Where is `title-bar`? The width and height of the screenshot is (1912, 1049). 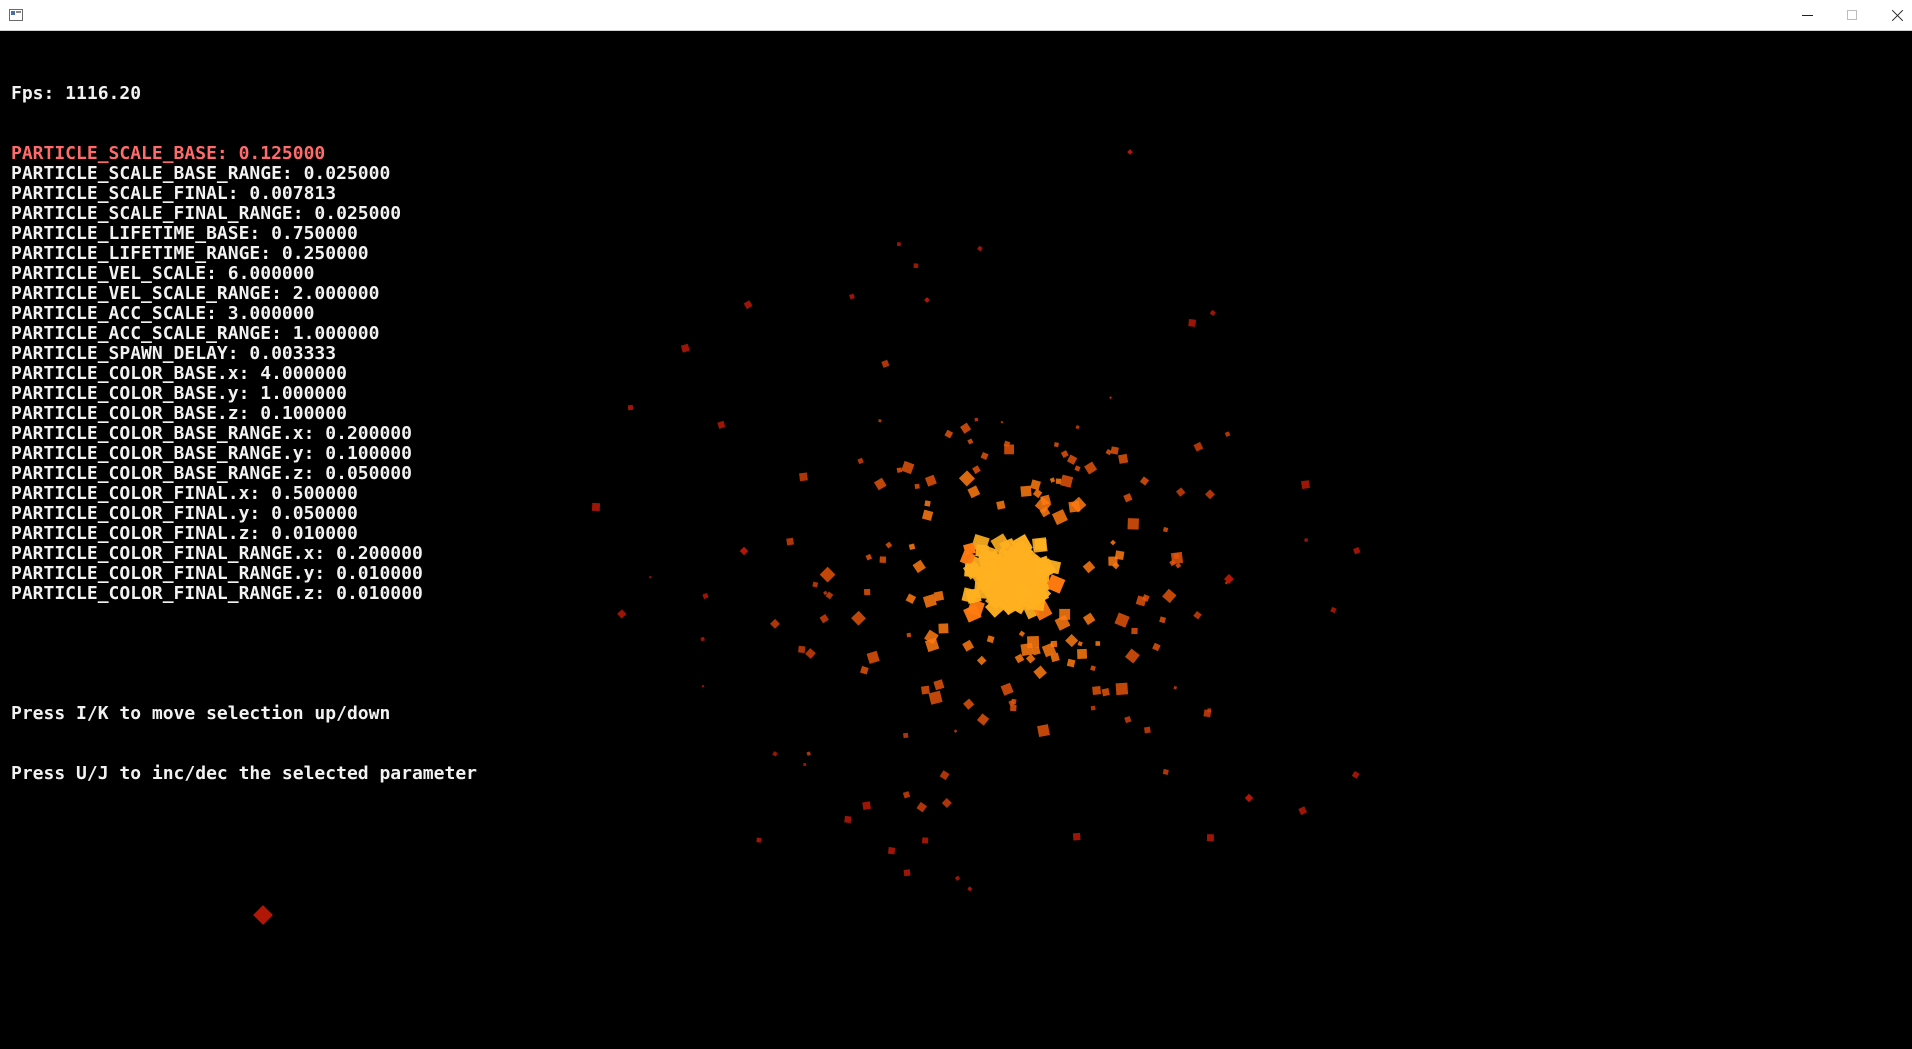 title-bar is located at coordinates (956, 15).